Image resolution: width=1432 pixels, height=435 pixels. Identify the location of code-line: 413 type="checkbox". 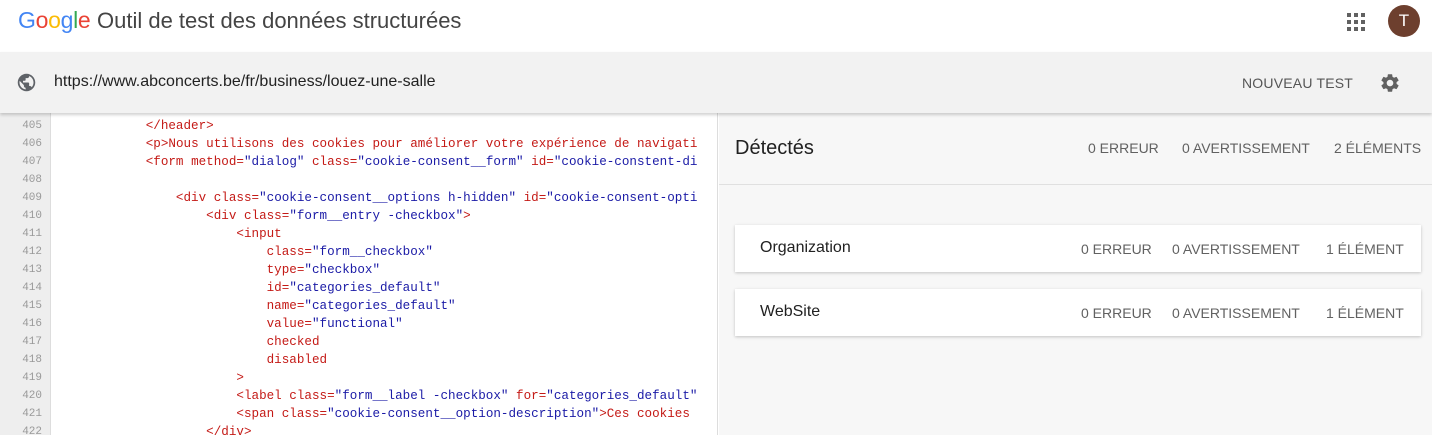
(358, 270).